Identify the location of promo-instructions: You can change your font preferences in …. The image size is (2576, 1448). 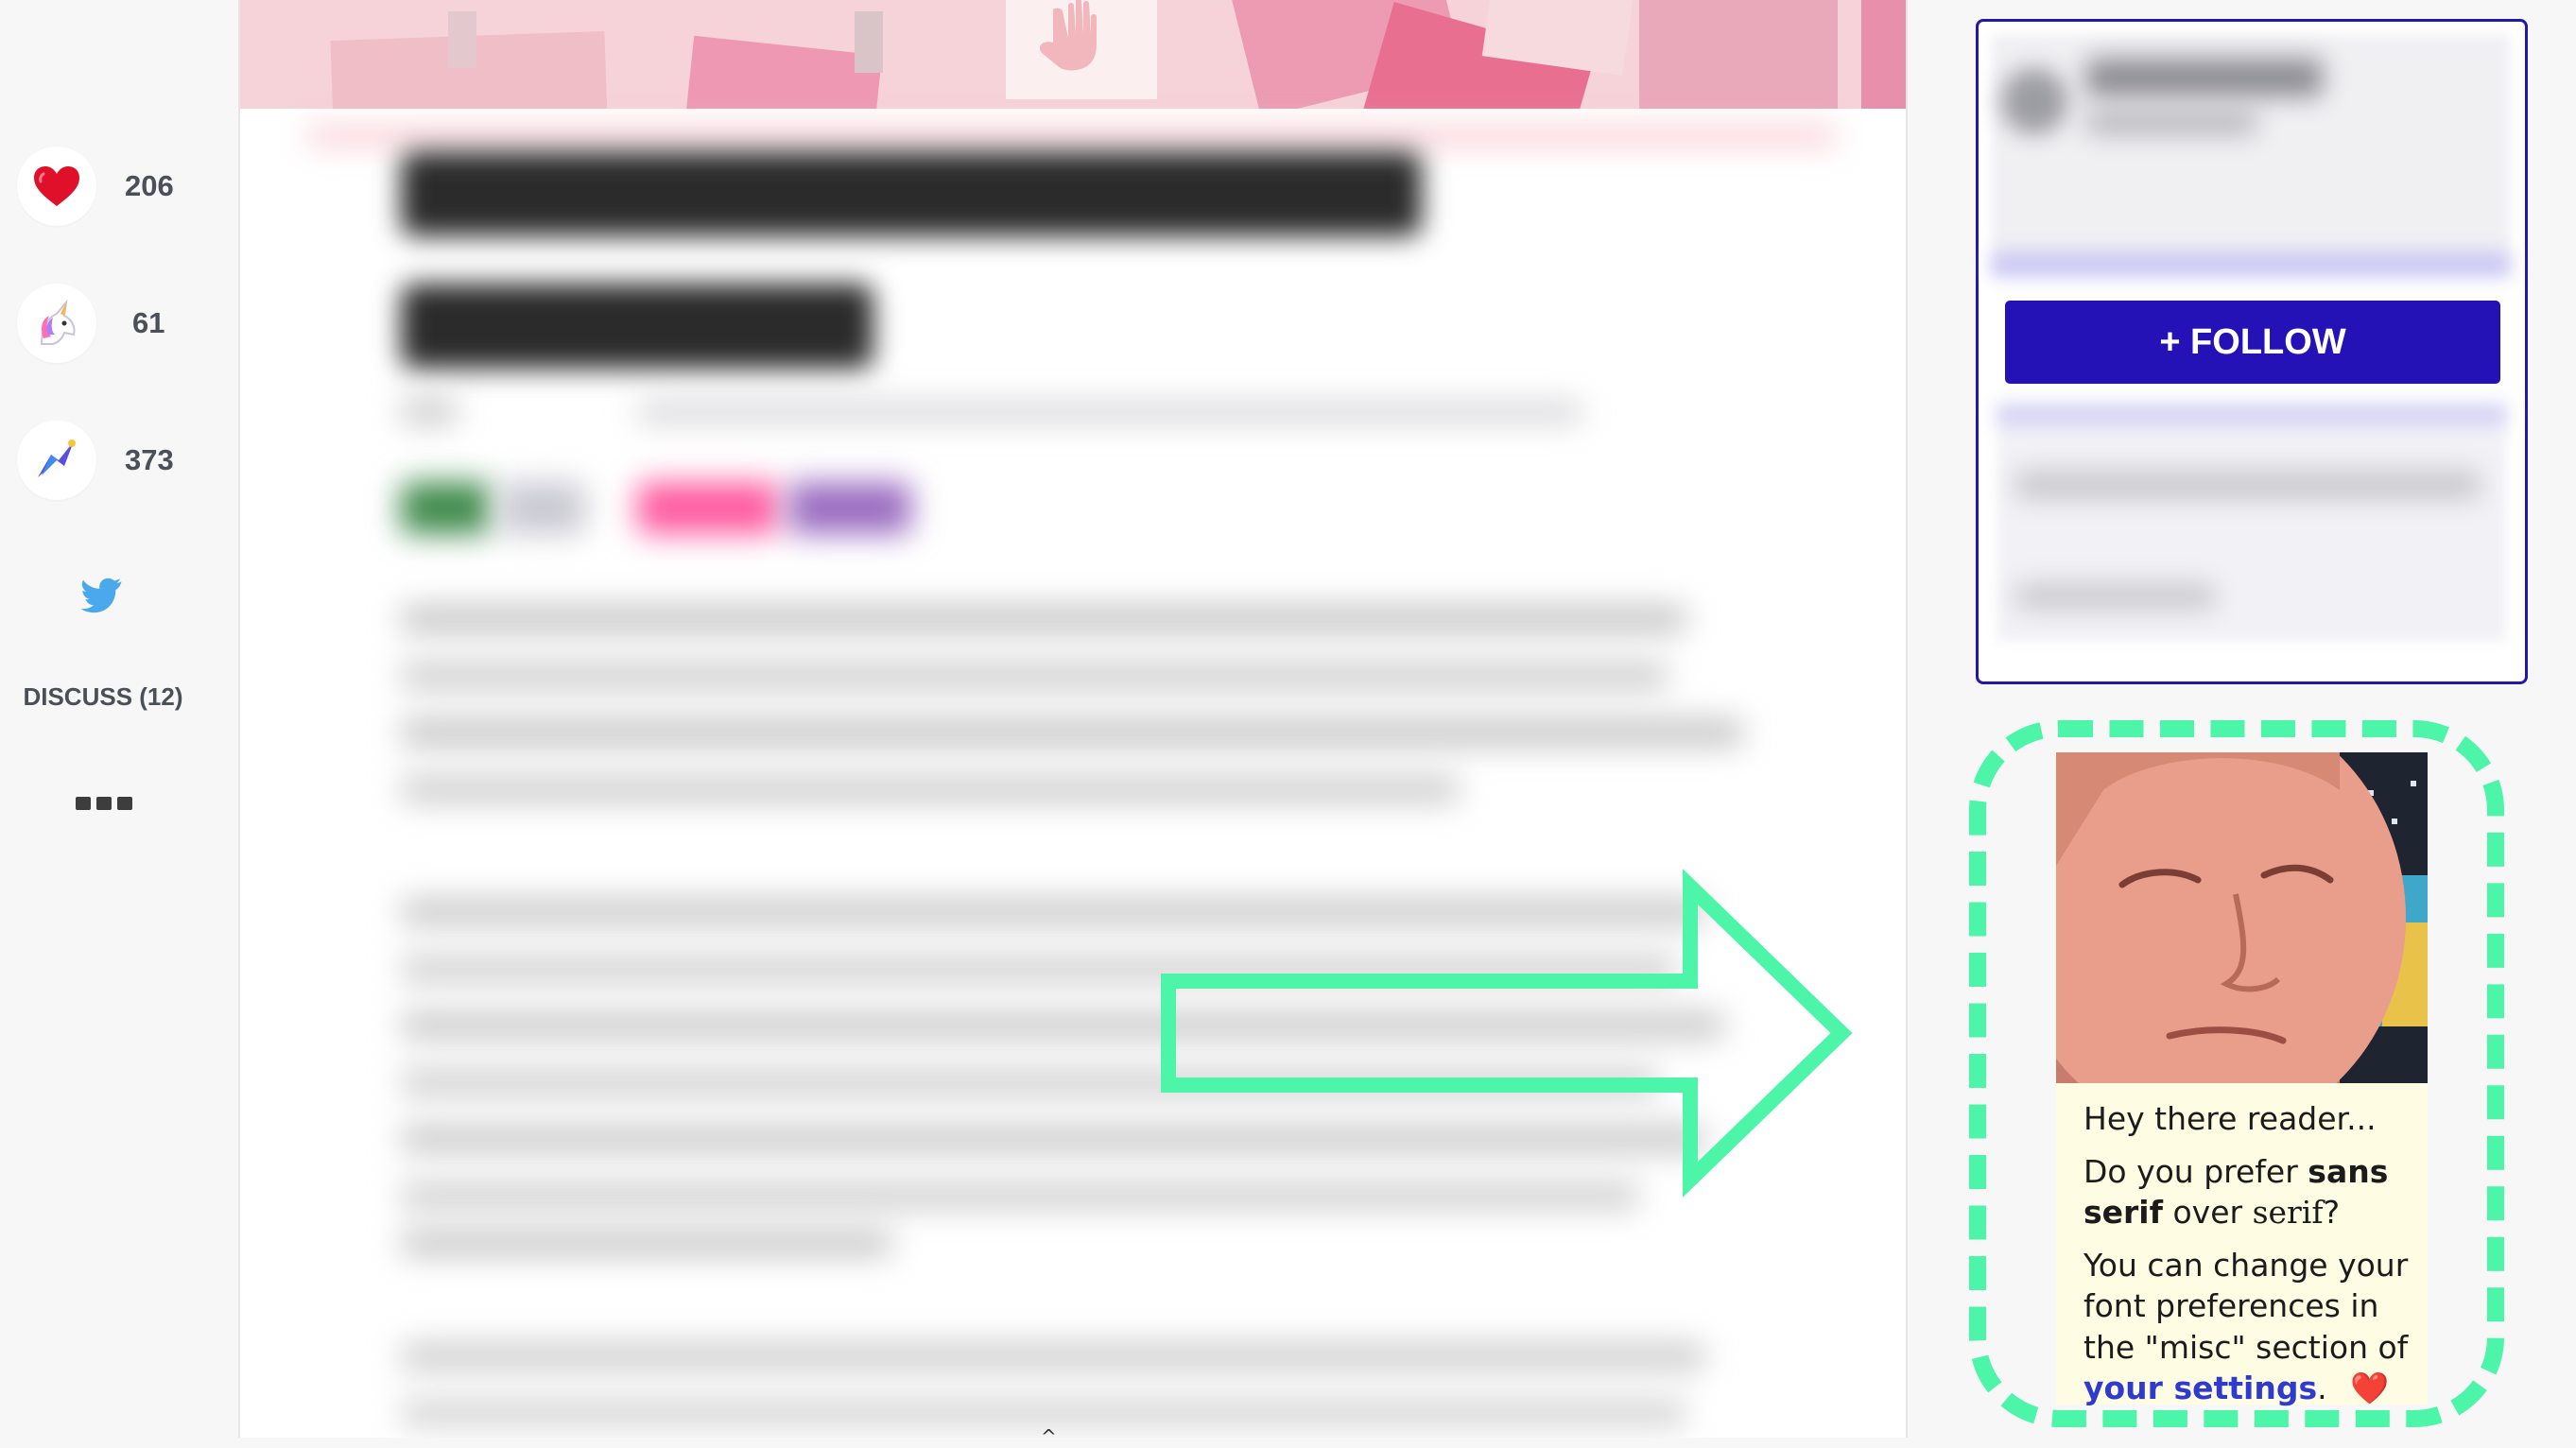
(2246, 1326).